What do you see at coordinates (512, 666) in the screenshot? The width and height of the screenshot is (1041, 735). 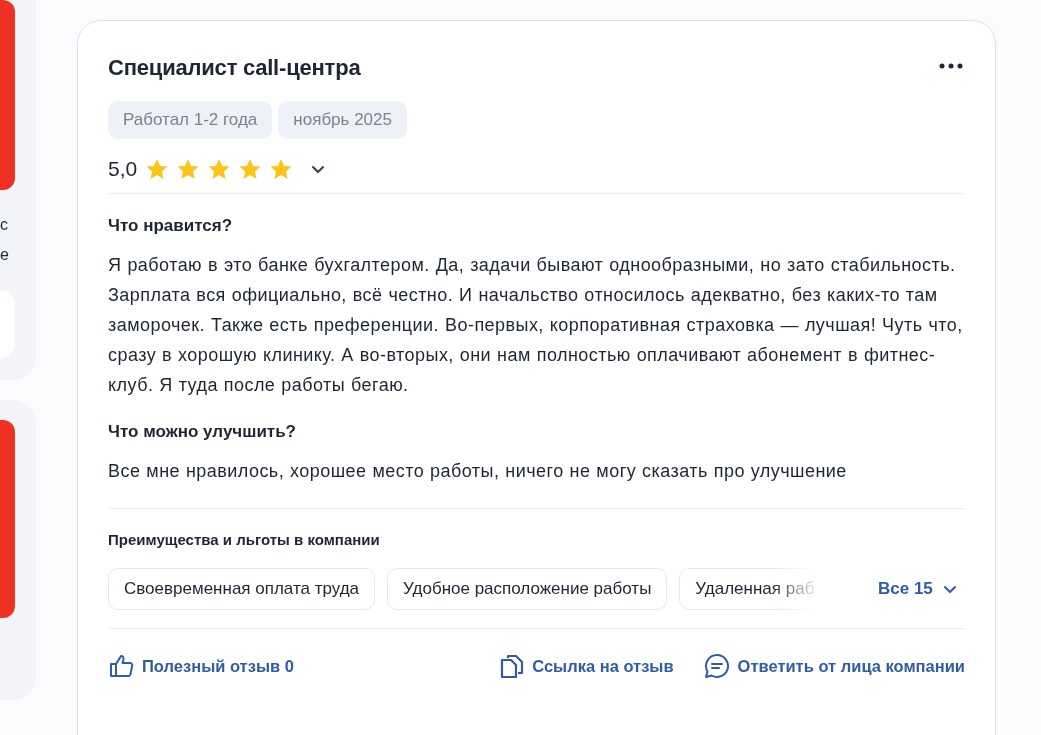 I see `copy-icon` at bounding box center [512, 666].